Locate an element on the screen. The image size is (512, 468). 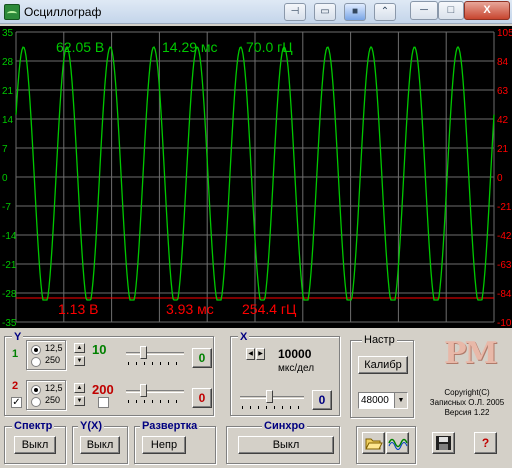
x-offset-value: 0 is located at coordinates (322, 400).